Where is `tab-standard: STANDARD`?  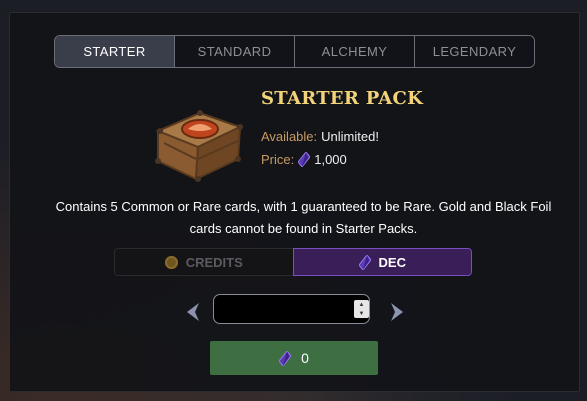
tab-standard: STANDARD is located at coordinates (234, 51).